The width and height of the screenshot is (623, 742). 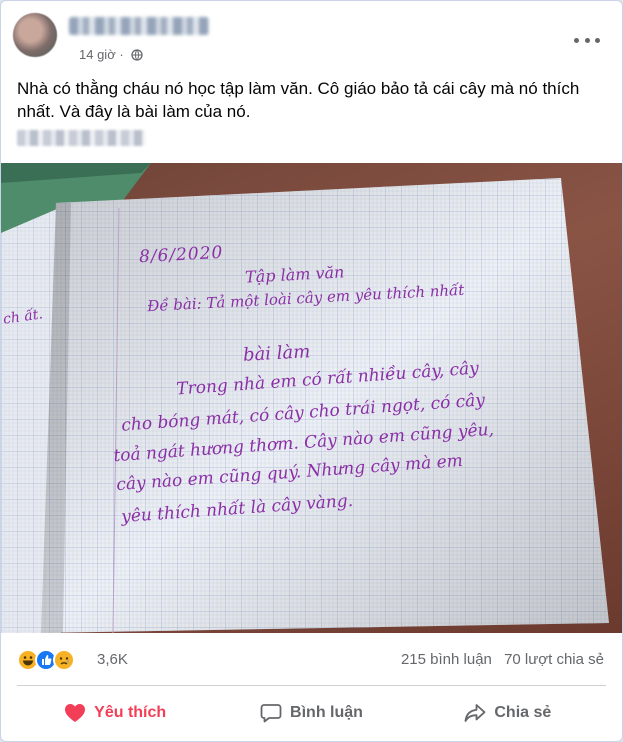 What do you see at coordinates (64, 660) in the screenshot?
I see `sad-icon` at bounding box center [64, 660].